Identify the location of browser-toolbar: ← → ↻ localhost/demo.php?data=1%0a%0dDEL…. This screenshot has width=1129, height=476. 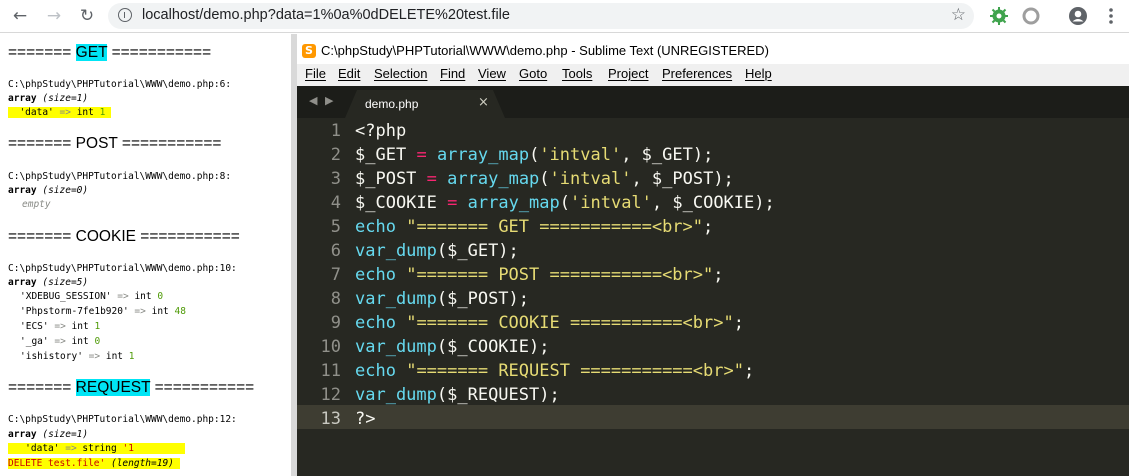
(564, 16).